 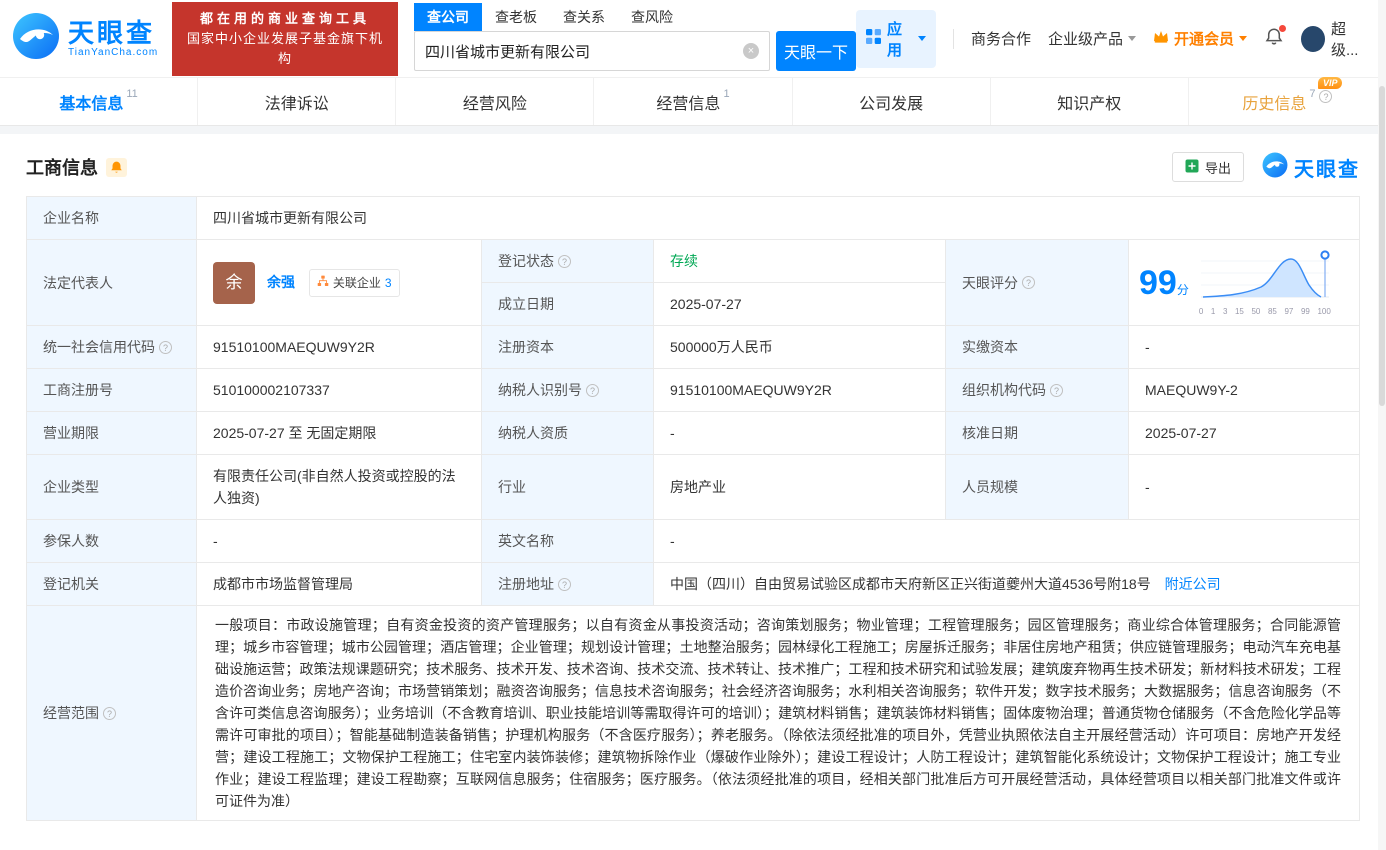 I want to click on related-companies-label: 关联企业, so click(x=356, y=282).